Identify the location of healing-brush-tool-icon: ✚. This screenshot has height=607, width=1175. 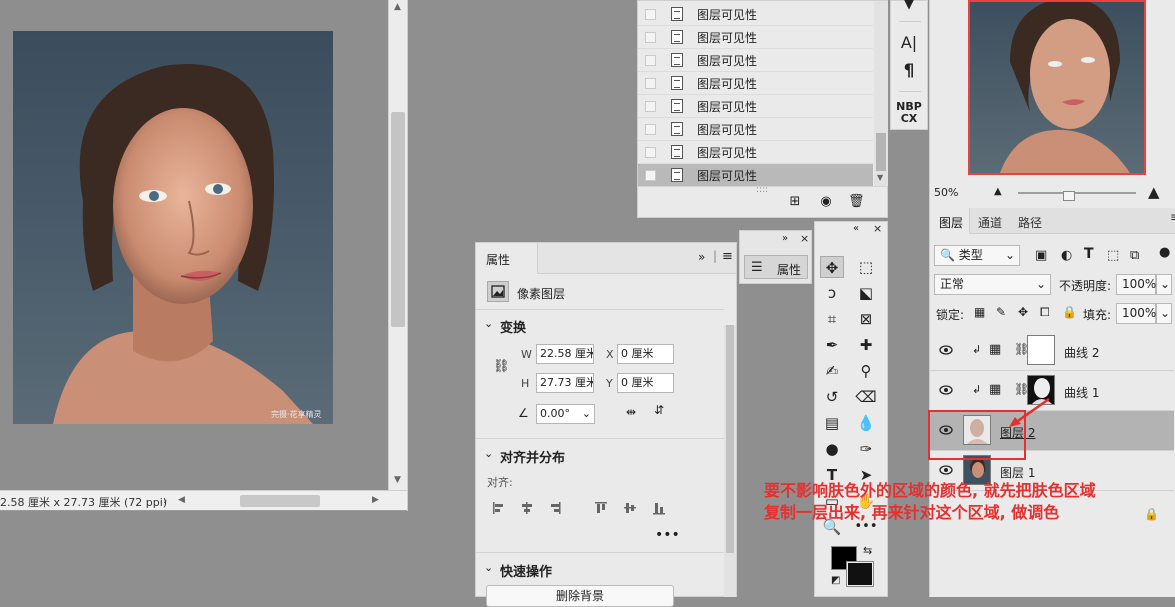
(866, 345).